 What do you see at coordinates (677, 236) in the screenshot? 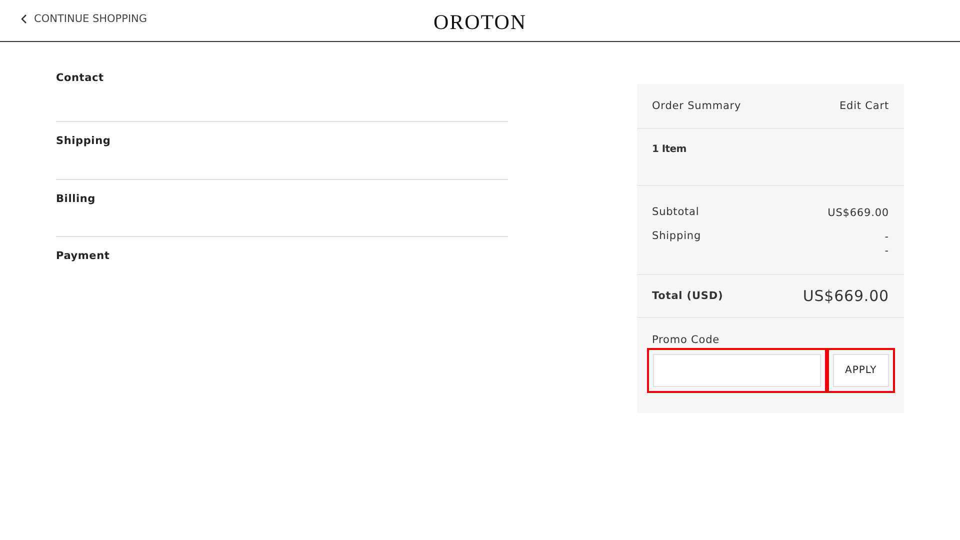
I see `summary-line-label: Shipping` at bounding box center [677, 236].